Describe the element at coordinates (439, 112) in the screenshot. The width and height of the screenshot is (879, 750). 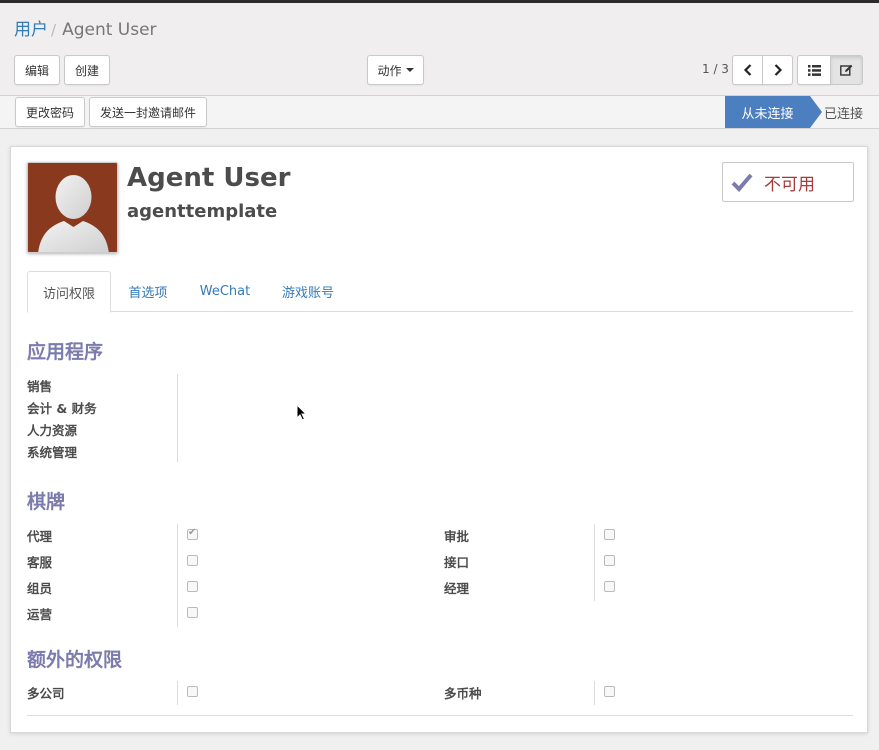
I see `statusbar: 更改密码 发送一封邀请邮件 从未连接 已连接` at that location.